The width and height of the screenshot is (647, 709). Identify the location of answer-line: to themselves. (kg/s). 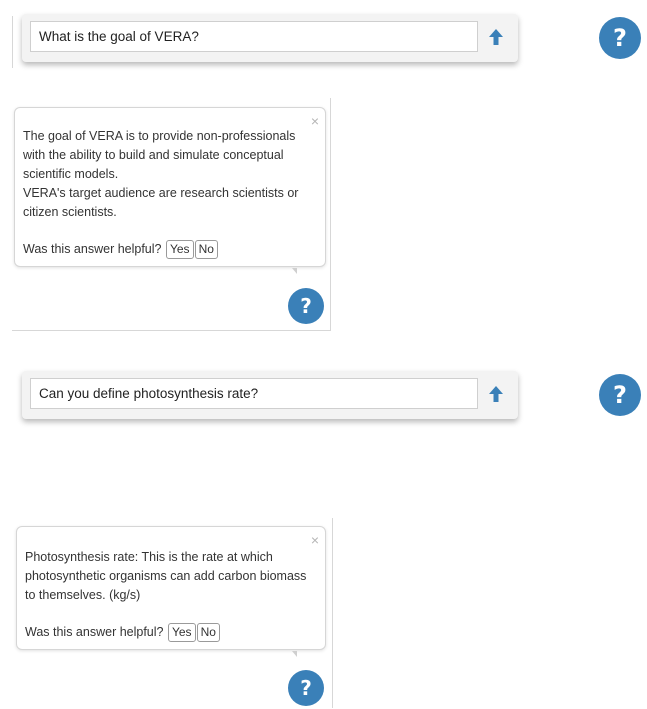
(83, 595).